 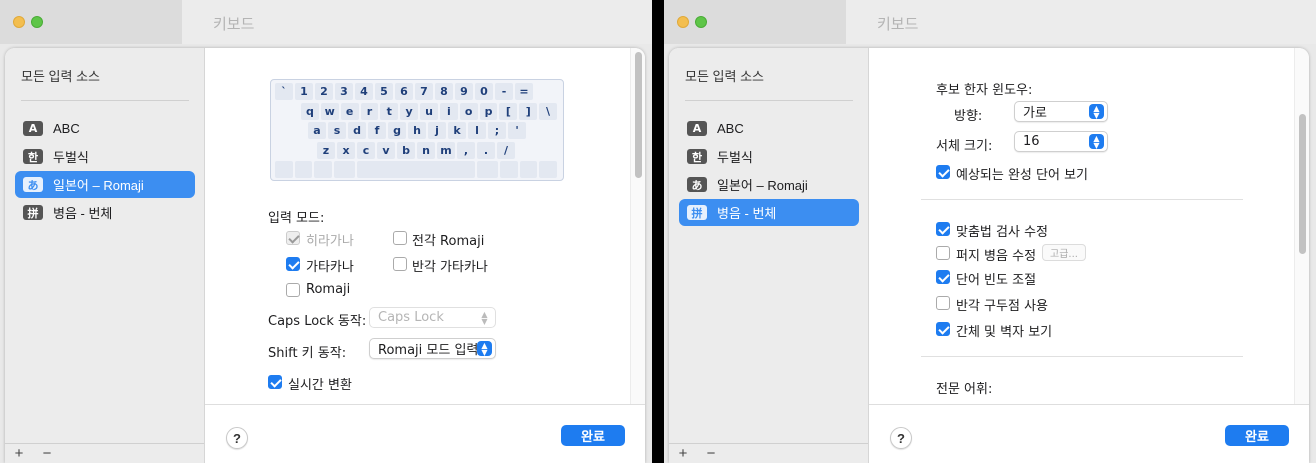 I want to click on keyboard-key: 3, so click(x=344, y=91).